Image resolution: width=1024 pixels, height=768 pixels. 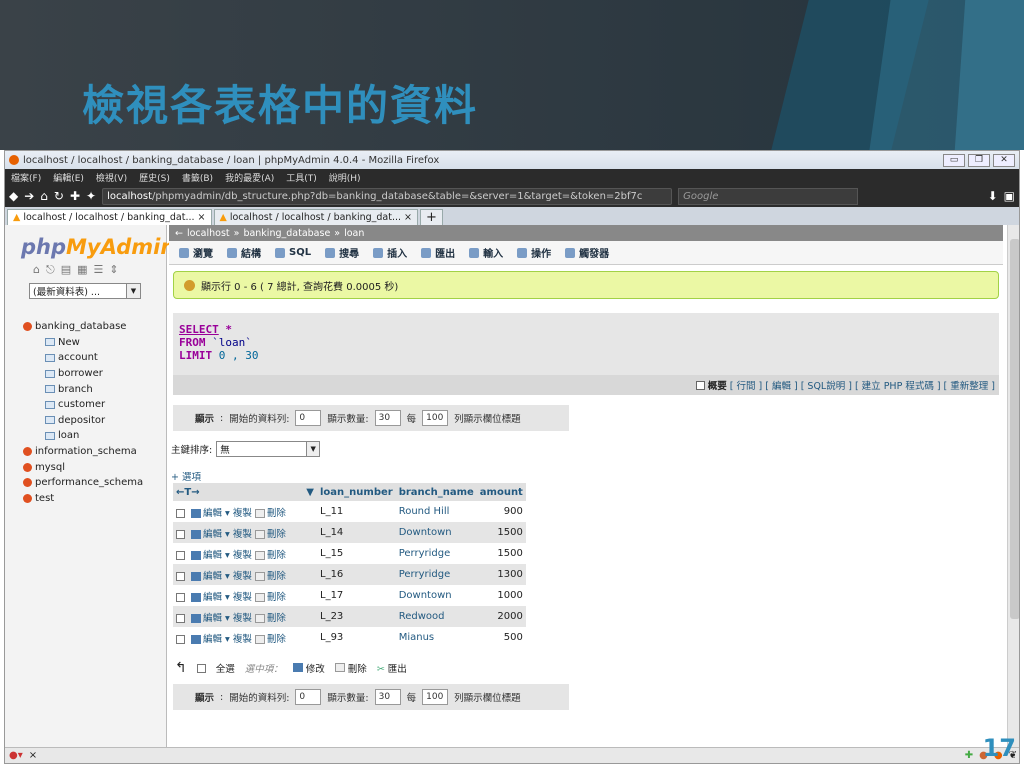 I want to click on reload-icon: ↻, so click(x=59, y=196).